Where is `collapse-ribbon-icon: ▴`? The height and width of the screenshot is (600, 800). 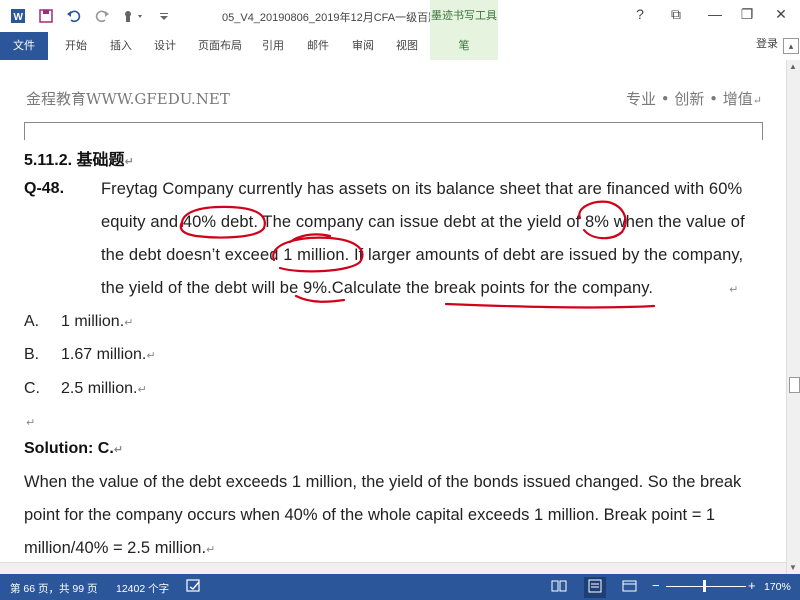 collapse-ribbon-icon: ▴ is located at coordinates (791, 46).